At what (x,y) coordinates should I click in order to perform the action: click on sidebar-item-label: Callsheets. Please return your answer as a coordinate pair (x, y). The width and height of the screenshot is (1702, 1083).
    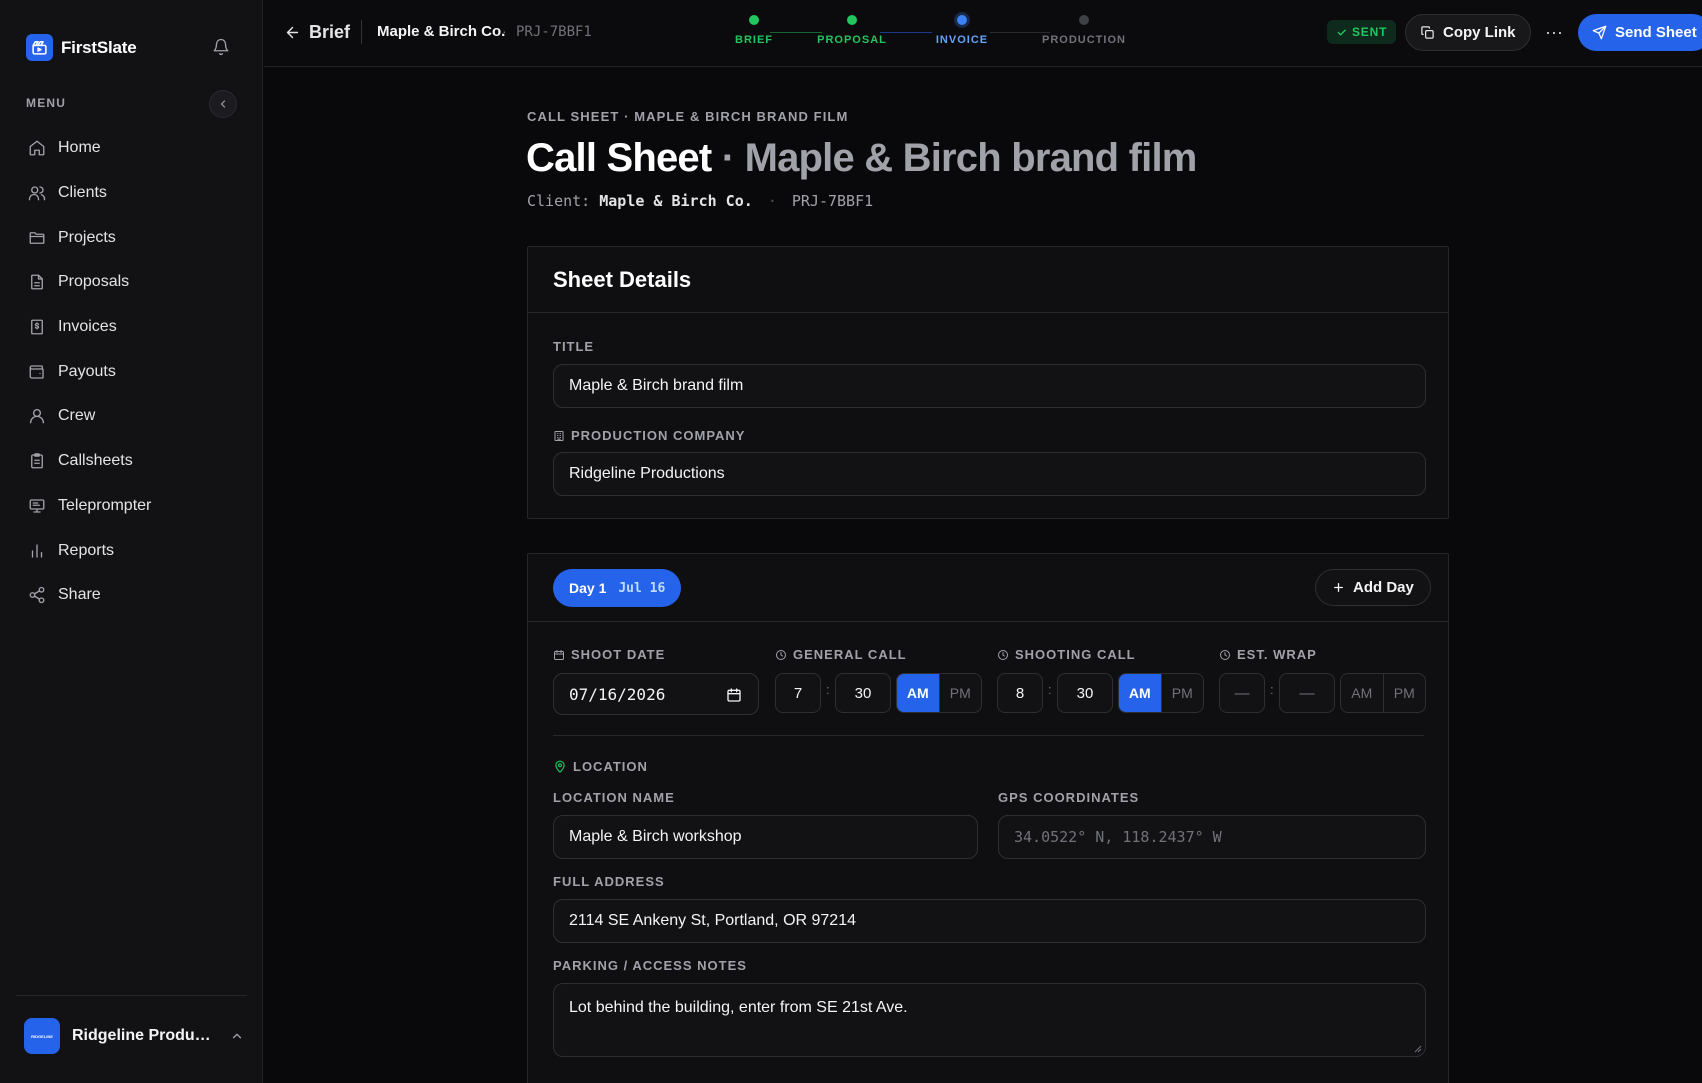
    Looking at the image, I should click on (95, 461).